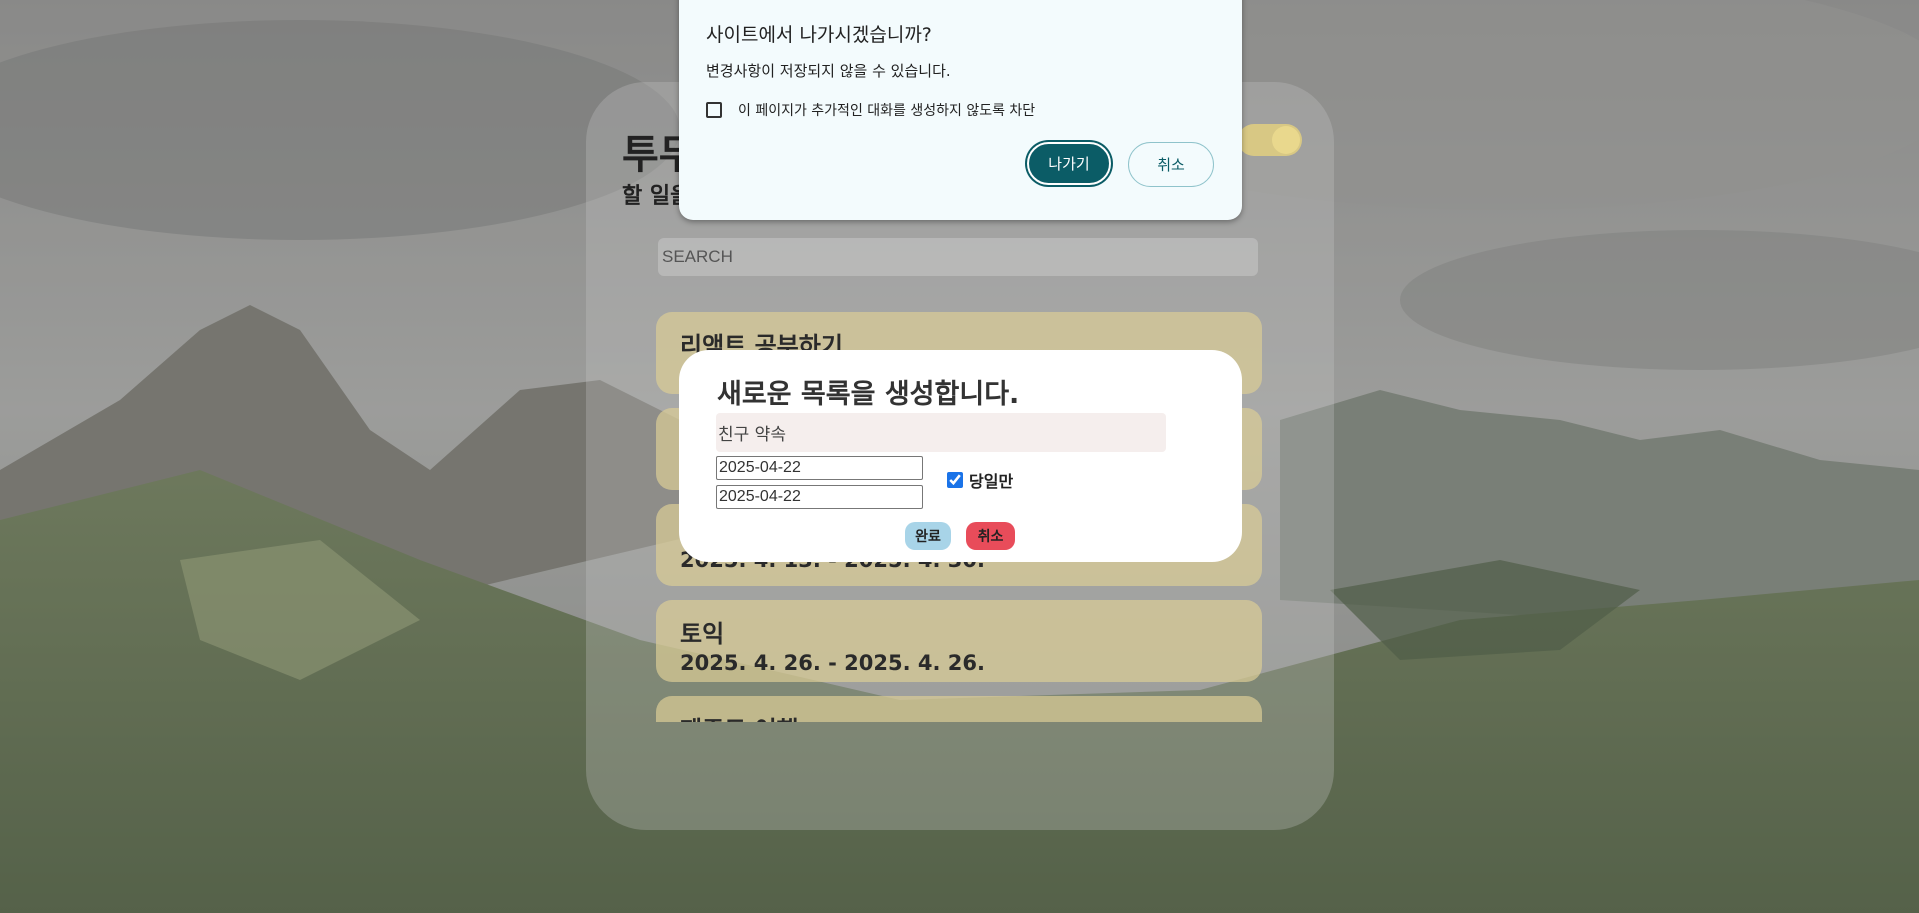 The width and height of the screenshot is (1919, 913). Describe the element at coordinates (960, 456) in the screenshot. I see `new-item-modal: 새로운 목록을 생성합니다. 당일만 완료 취소` at that location.